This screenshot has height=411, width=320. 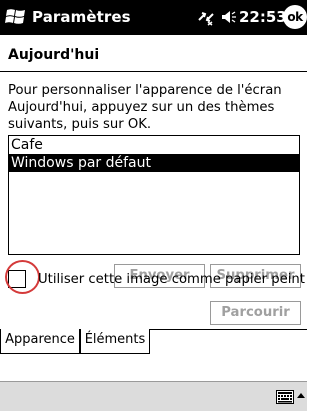 I want to click on theme-item-cafe: Cafe, so click(x=154, y=145).